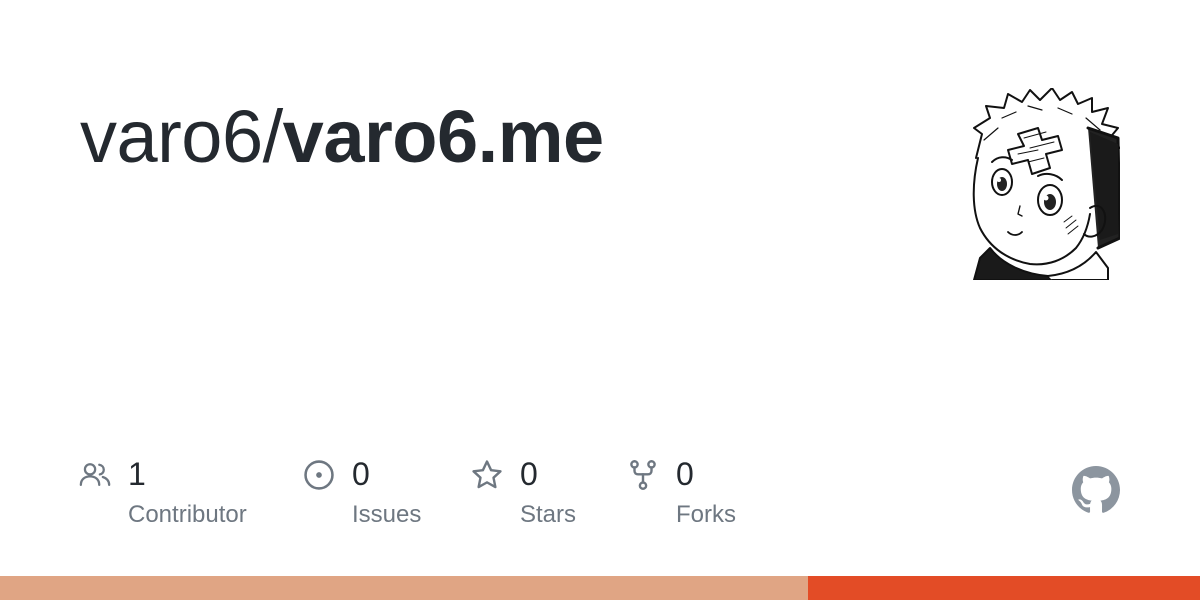 The image size is (1200, 600). What do you see at coordinates (443, 136) in the screenshot?
I see `repo-name: varo6.me` at bounding box center [443, 136].